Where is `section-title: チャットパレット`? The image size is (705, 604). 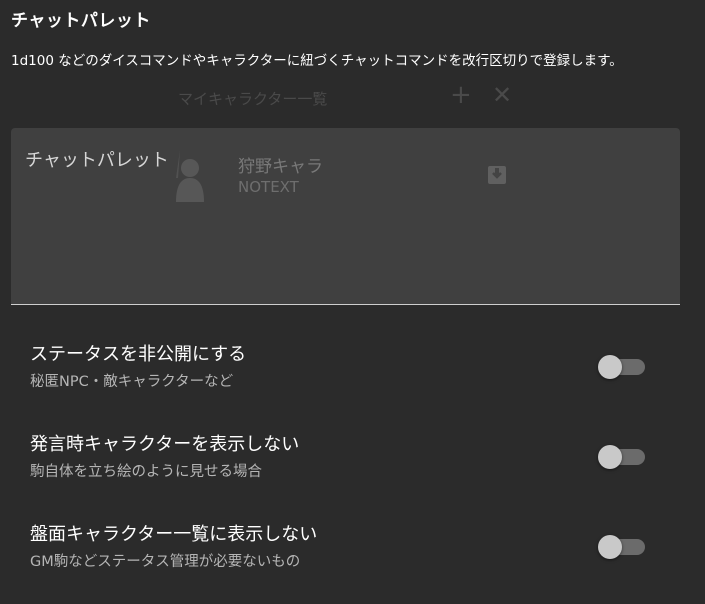
section-title: チャットパレット is located at coordinates (81, 21).